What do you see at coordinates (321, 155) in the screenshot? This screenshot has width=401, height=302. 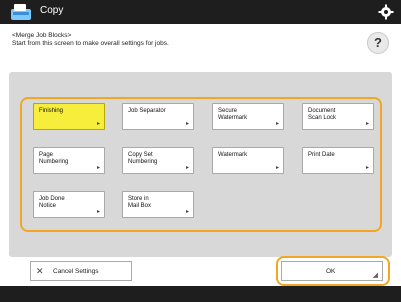 I see `function-button-label: Print Date` at bounding box center [321, 155].